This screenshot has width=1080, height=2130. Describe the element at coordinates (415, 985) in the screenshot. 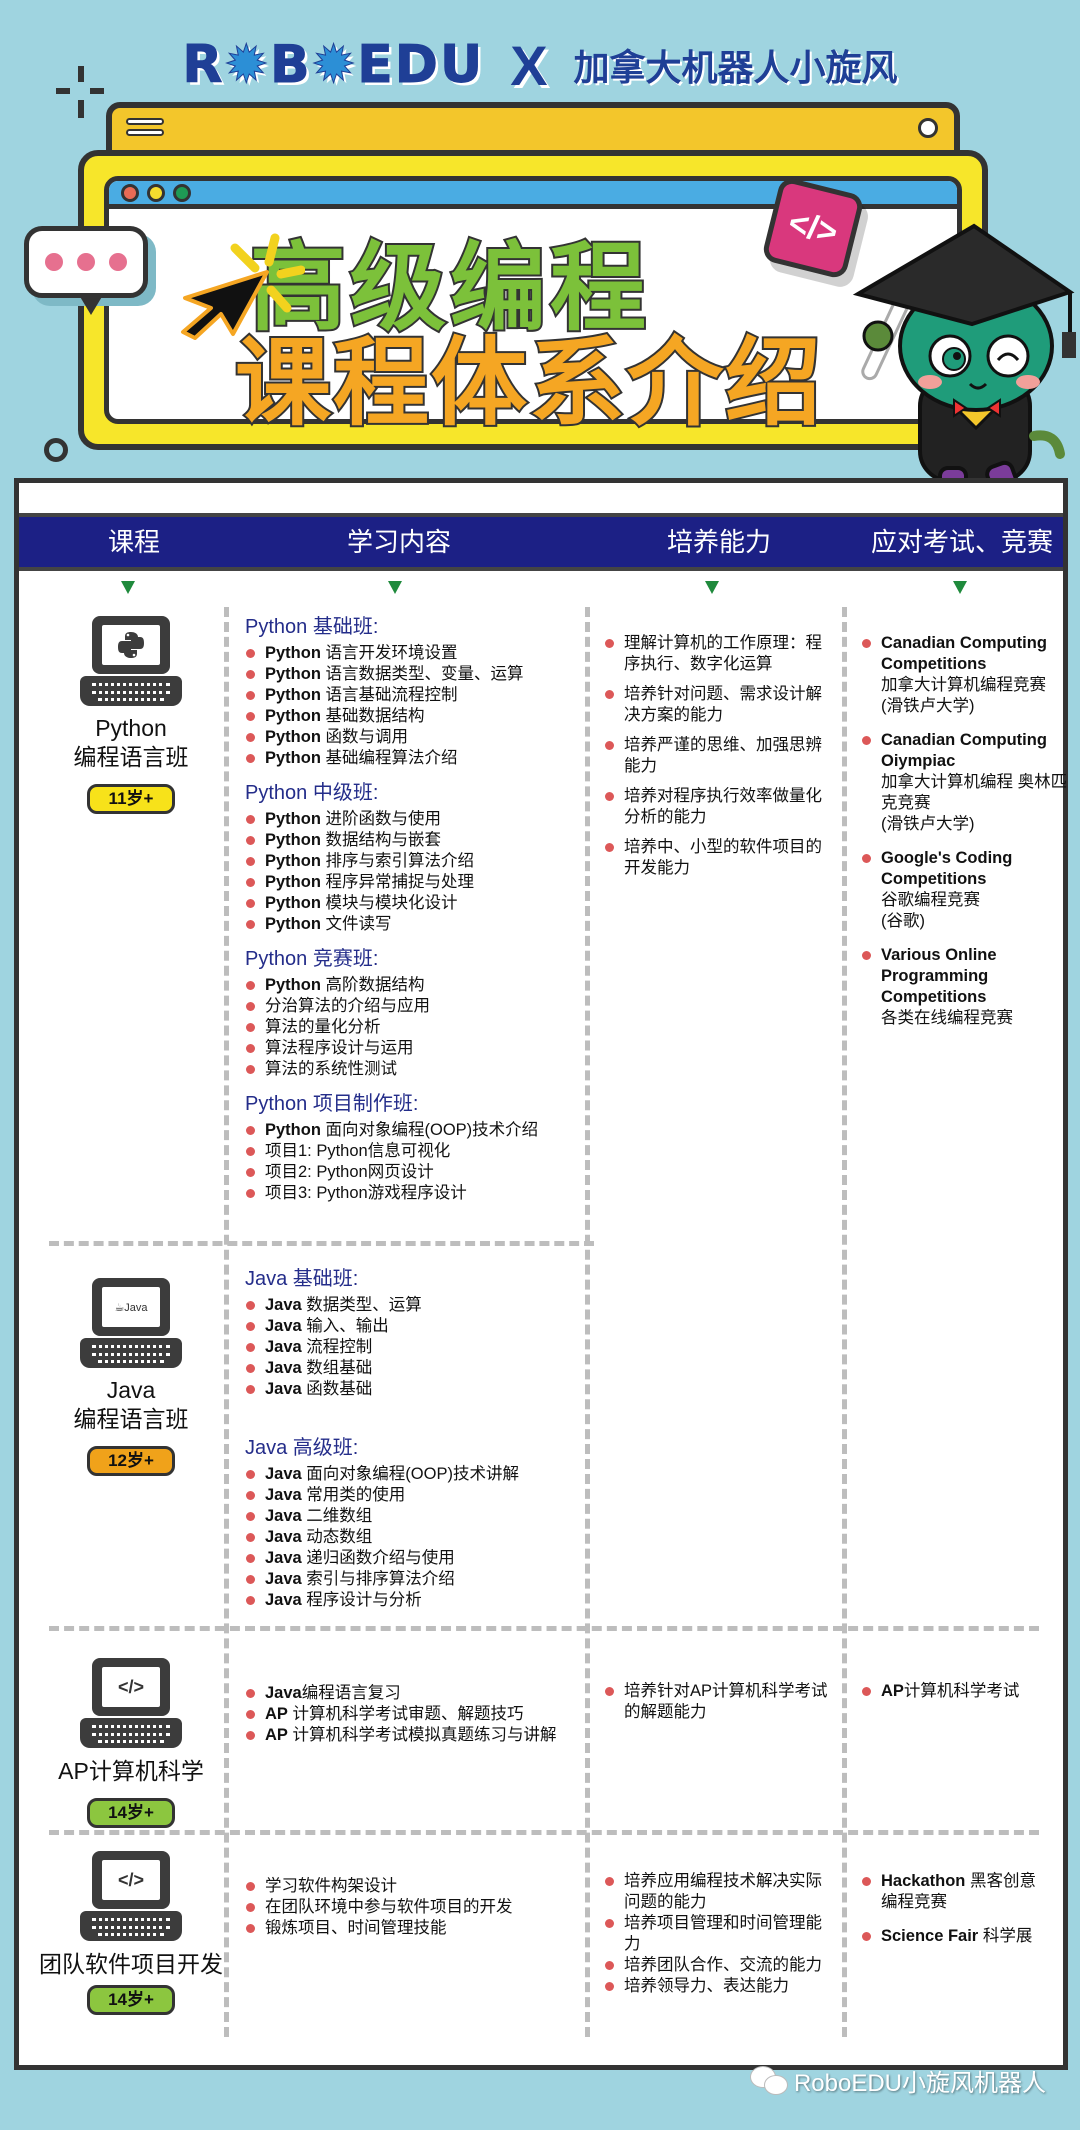

I see `list-item: Python 高阶数据结构` at that location.